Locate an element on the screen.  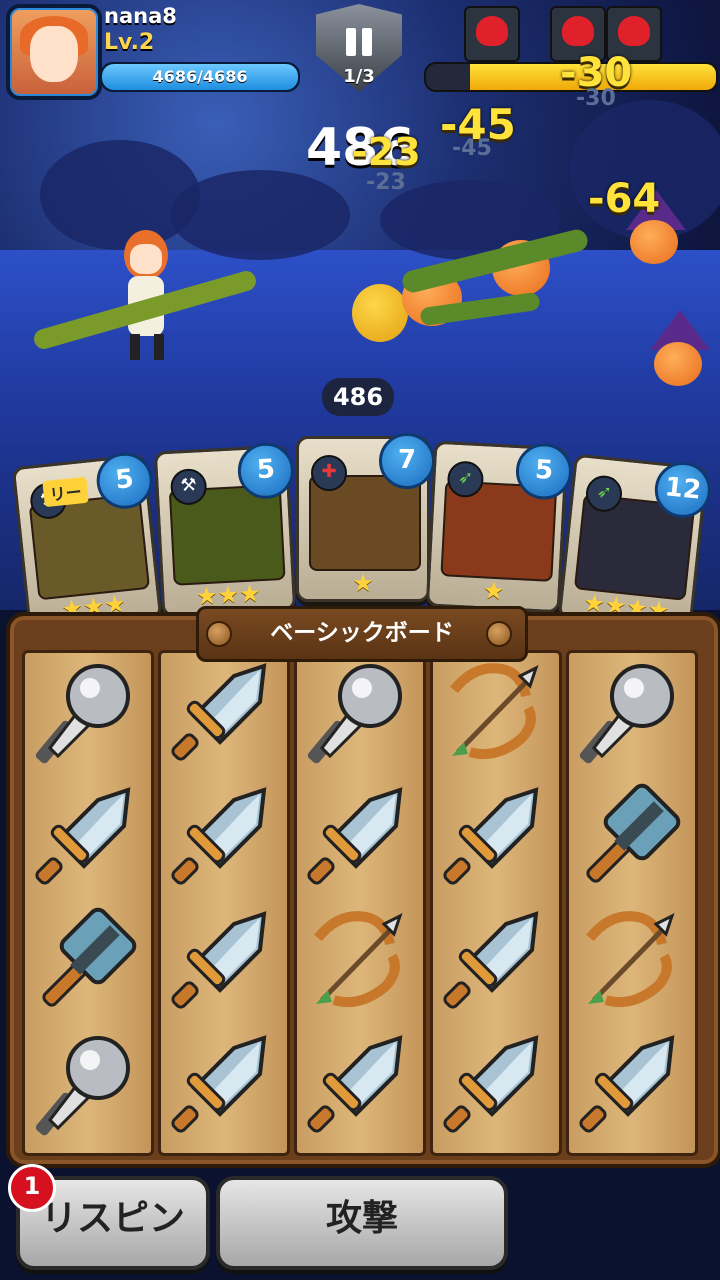
player-hp-text: 4686/4686 is located at coordinates (200, 76).